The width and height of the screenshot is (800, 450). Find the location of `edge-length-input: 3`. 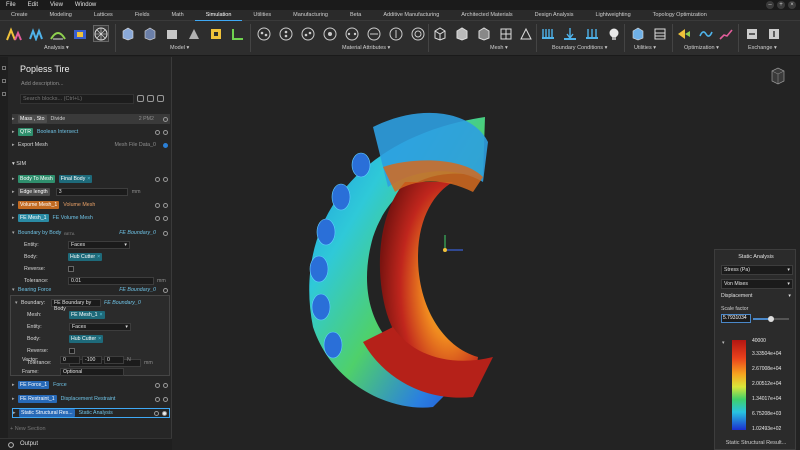

edge-length-input: 3 is located at coordinates (91, 192).